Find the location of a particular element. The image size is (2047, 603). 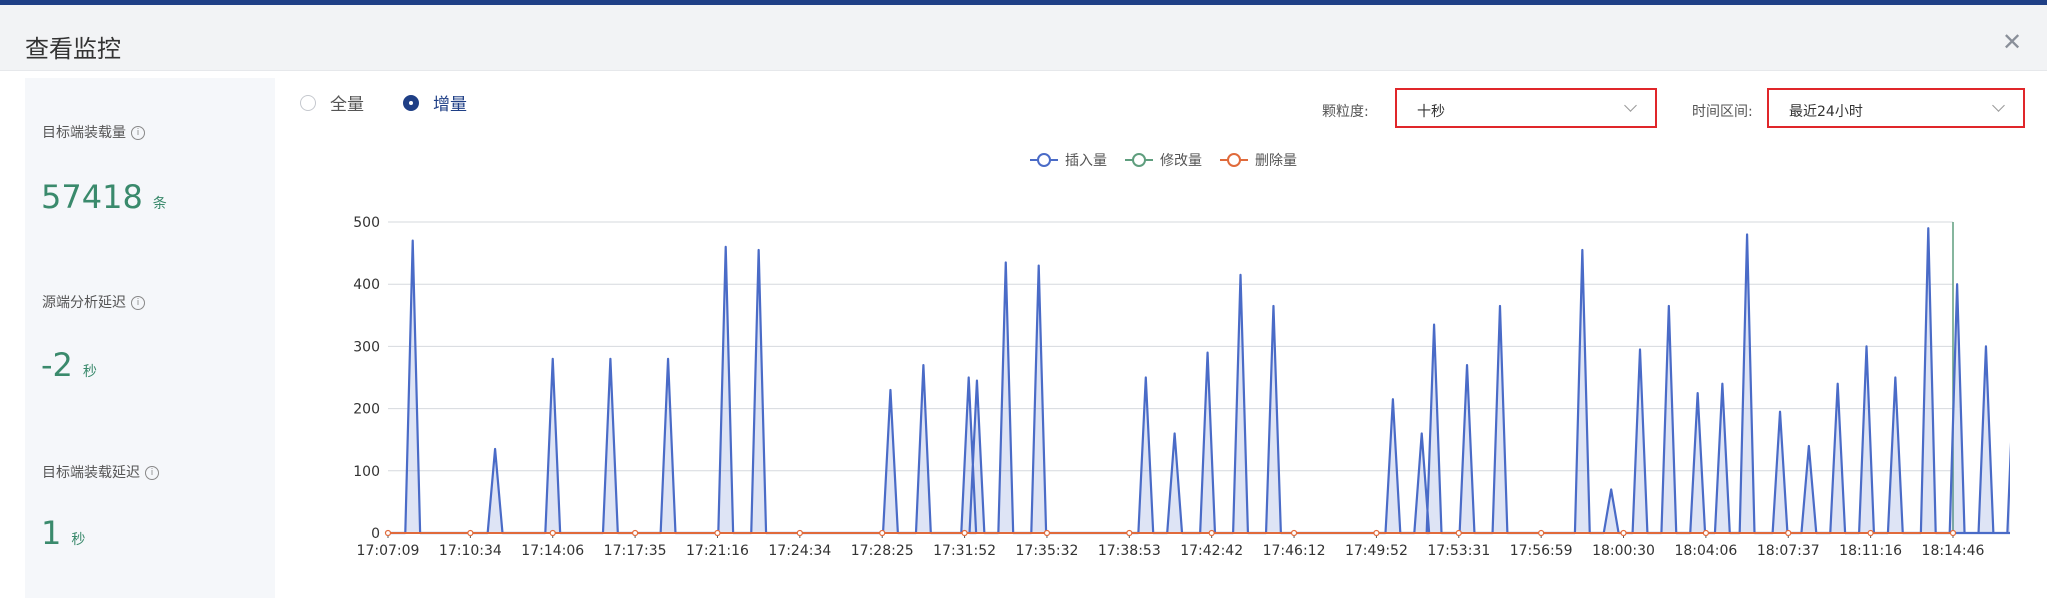

metric-source-delay-label: 源端分析延迟 i is located at coordinates (93, 302).